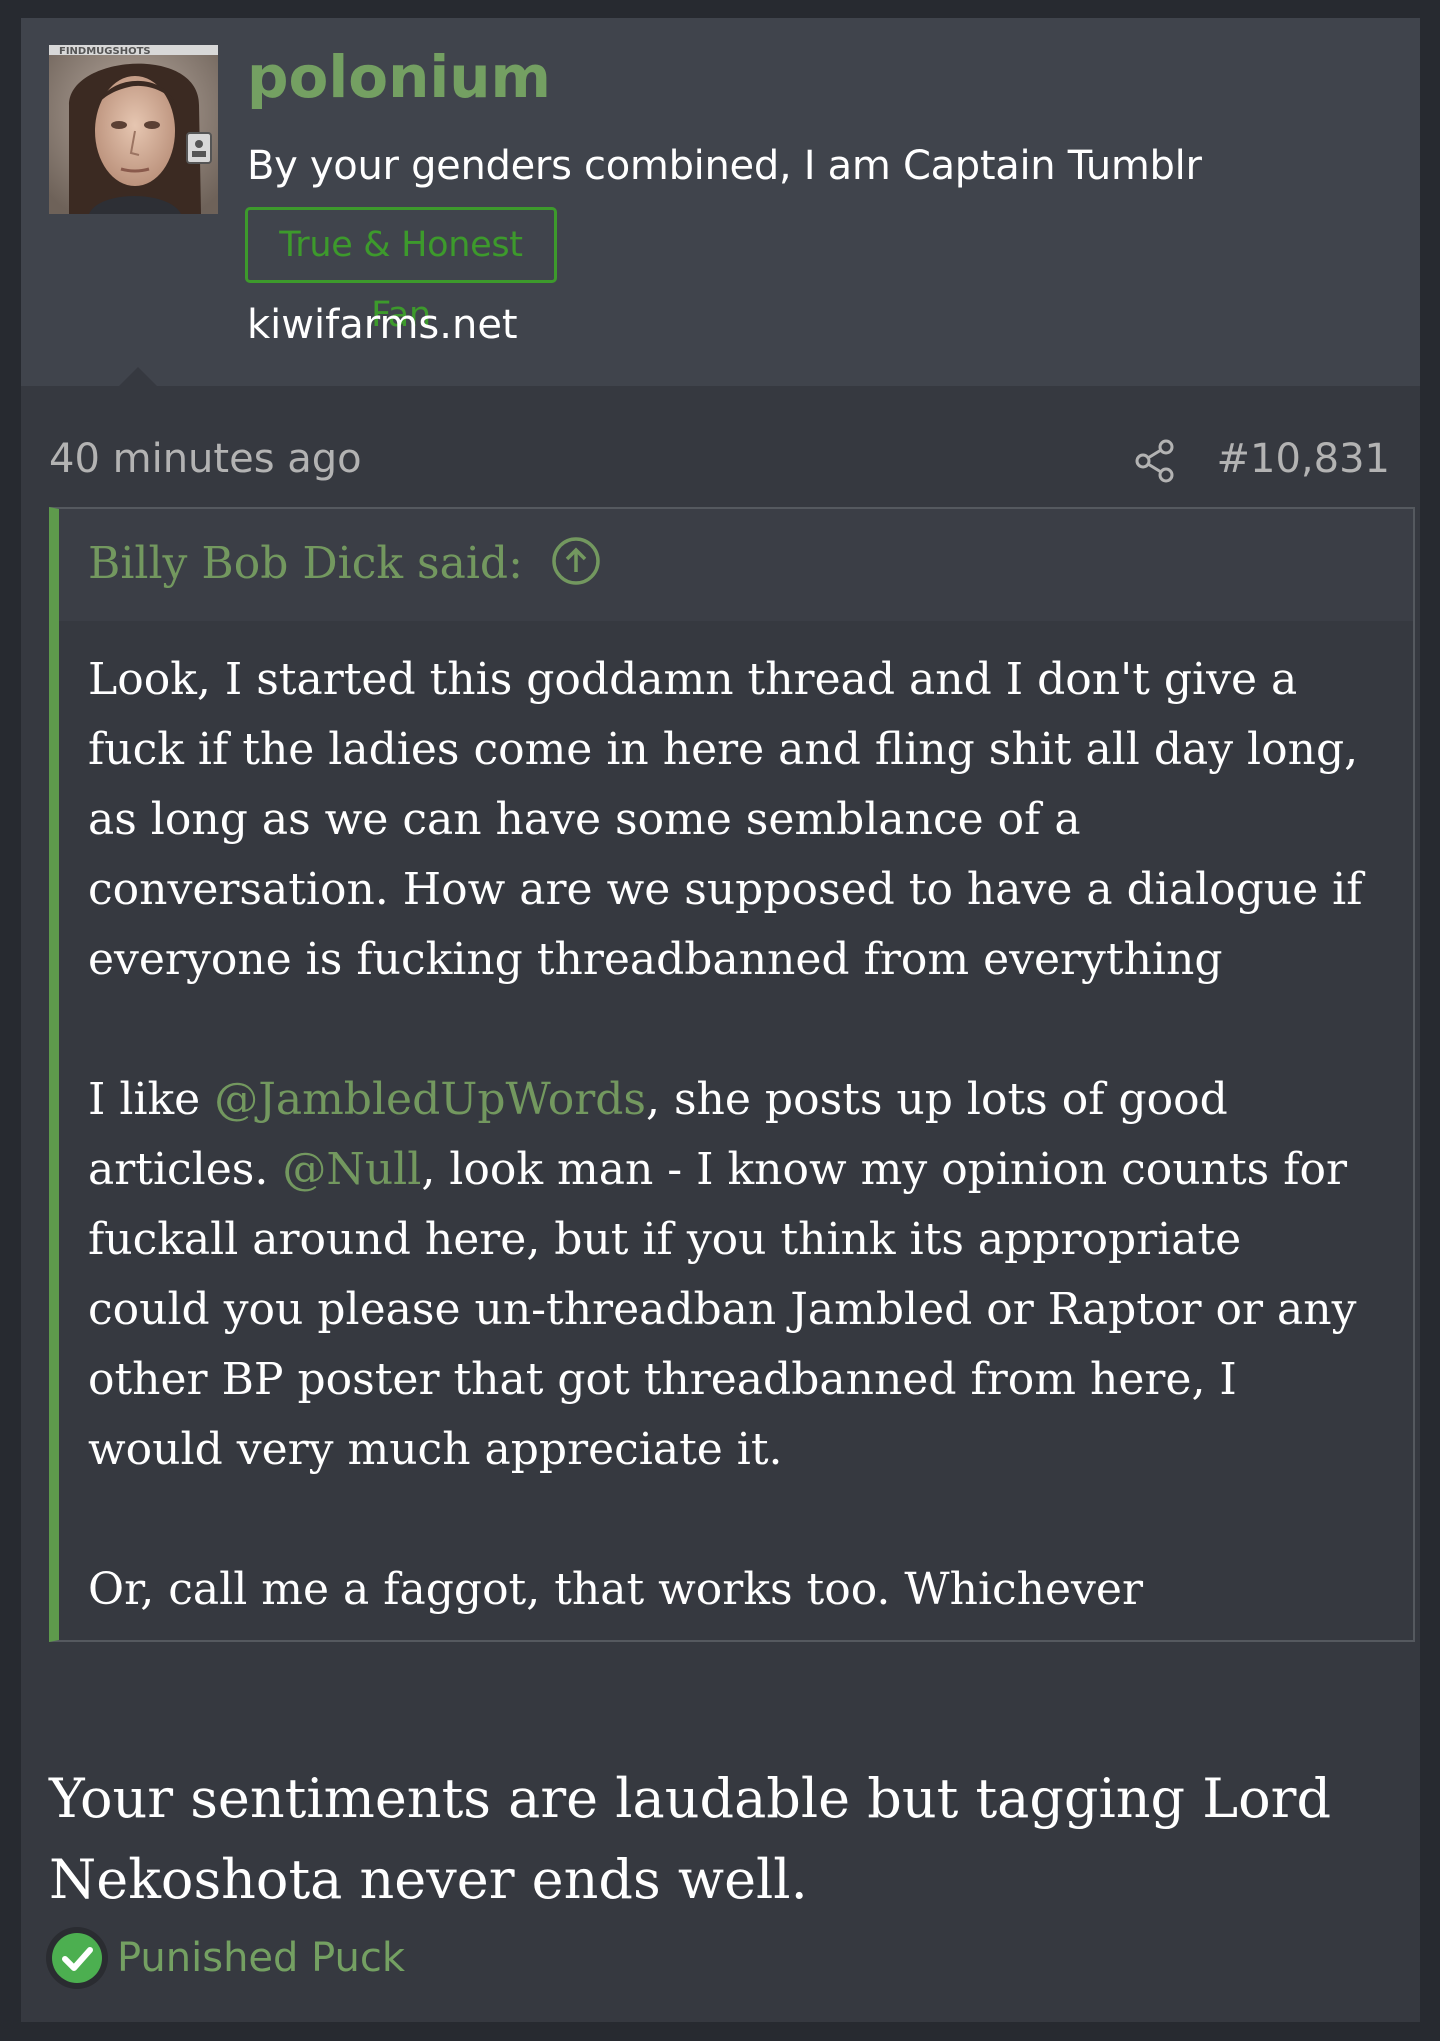  What do you see at coordinates (77, 1958) in the screenshot?
I see `checkmark-icon` at bounding box center [77, 1958].